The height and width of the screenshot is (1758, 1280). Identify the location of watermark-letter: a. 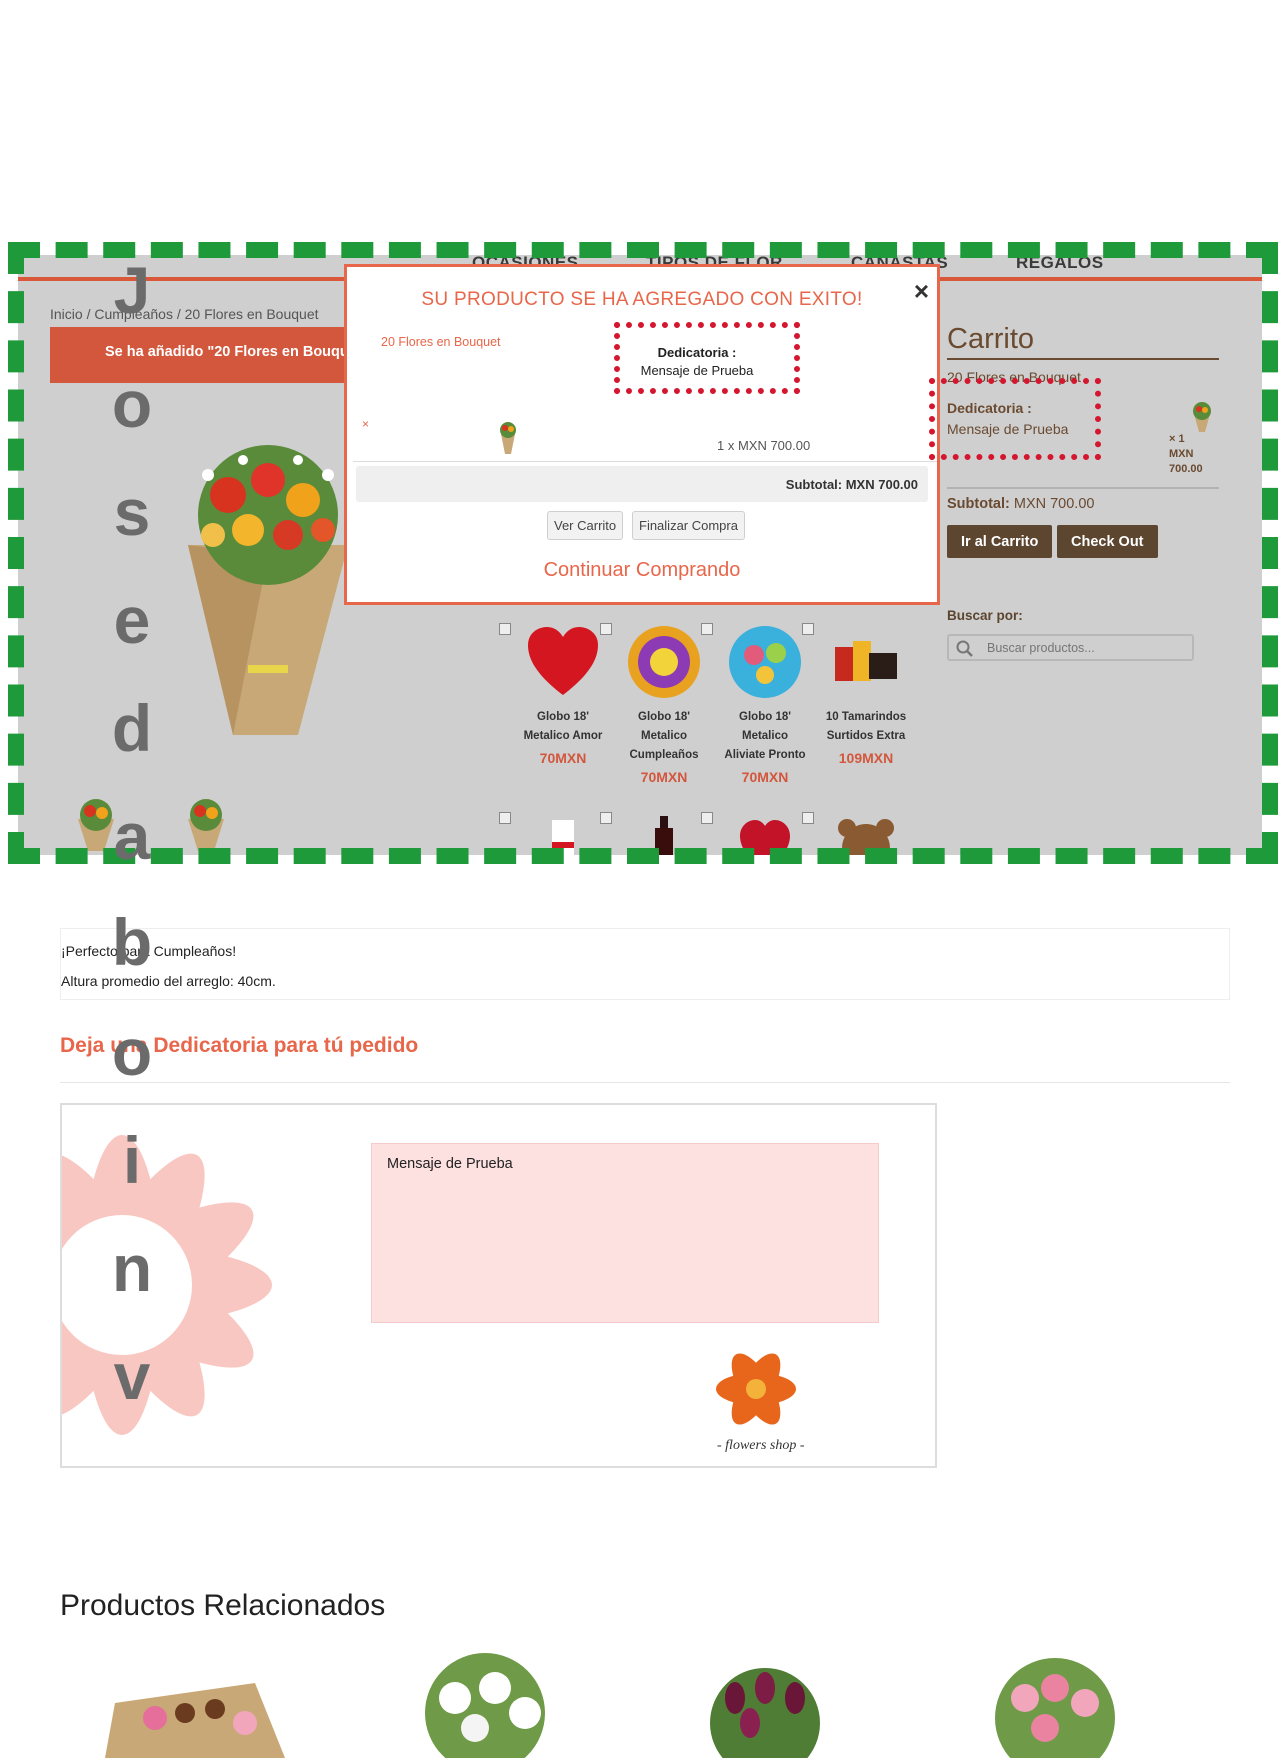
(132, 836).